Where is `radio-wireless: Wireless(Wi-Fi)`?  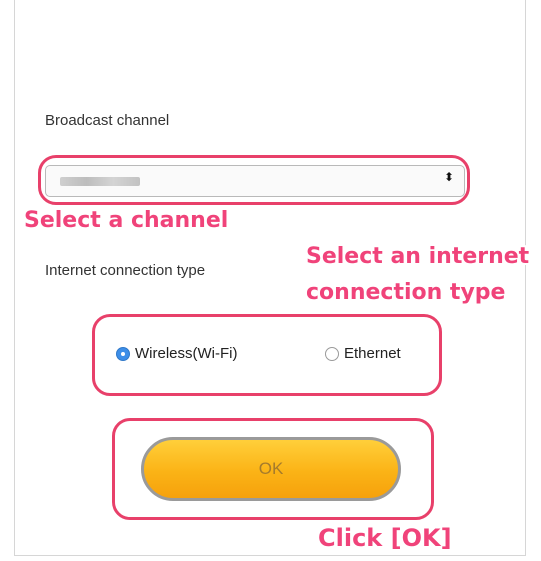 radio-wireless: Wireless(Wi-Fi) is located at coordinates (176, 353).